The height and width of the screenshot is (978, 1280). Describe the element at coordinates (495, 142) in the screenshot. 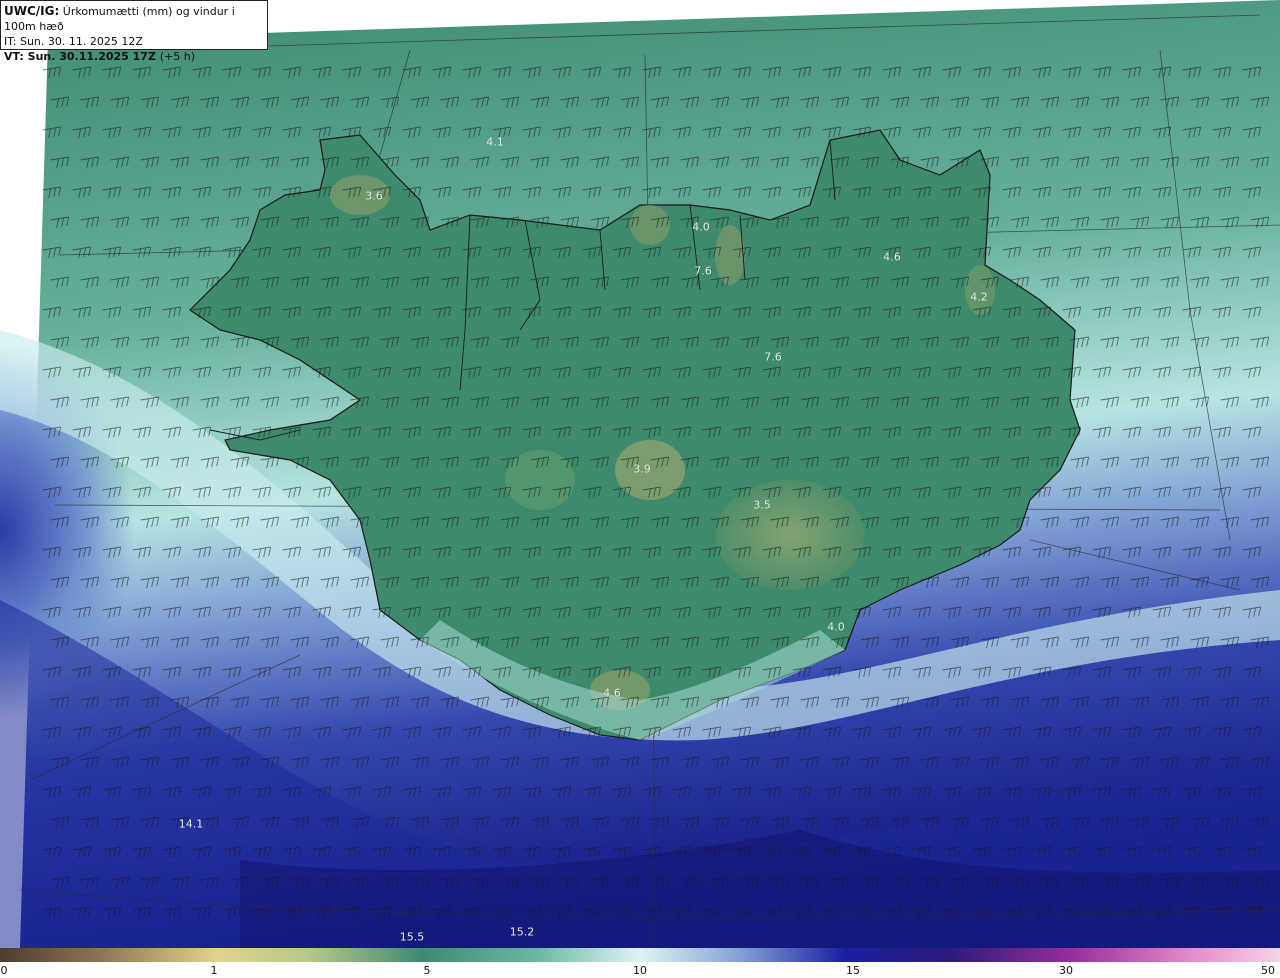

I see `map-value-label: 4.1` at that location.